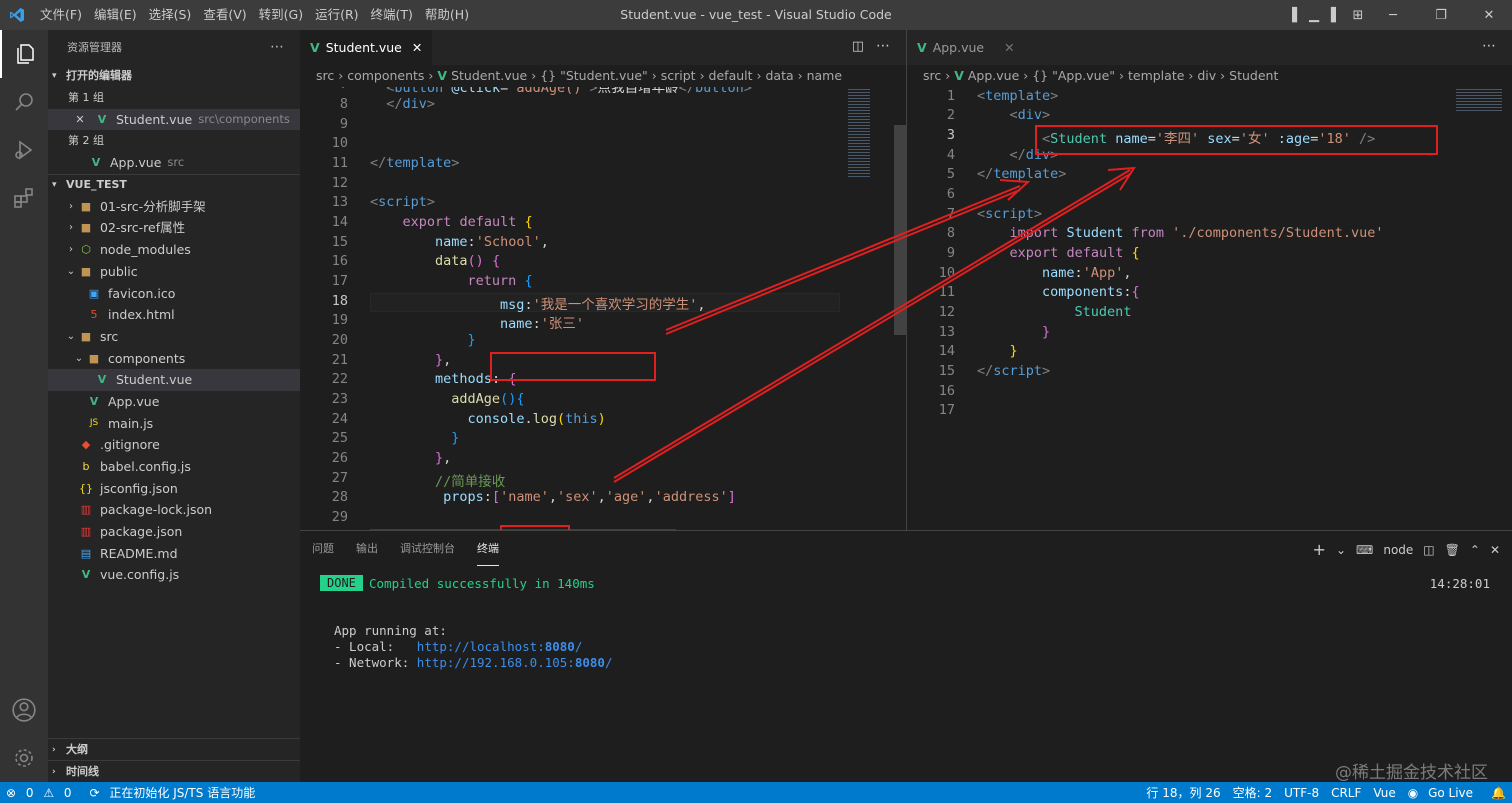 The height and width of the screenshot is (803, 1512). Describe the element at coordinates (336, 15) in the screenshot. I see `menu-run: 运行(R)` at that location.